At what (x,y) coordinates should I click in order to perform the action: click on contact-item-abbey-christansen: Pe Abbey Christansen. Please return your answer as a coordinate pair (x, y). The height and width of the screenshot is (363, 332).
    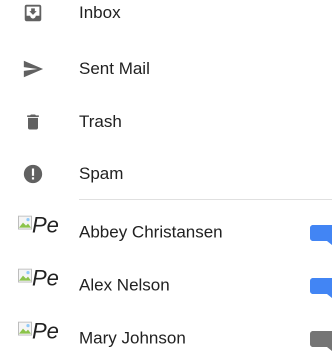
    Looking at the image, I should click on (166, 231).